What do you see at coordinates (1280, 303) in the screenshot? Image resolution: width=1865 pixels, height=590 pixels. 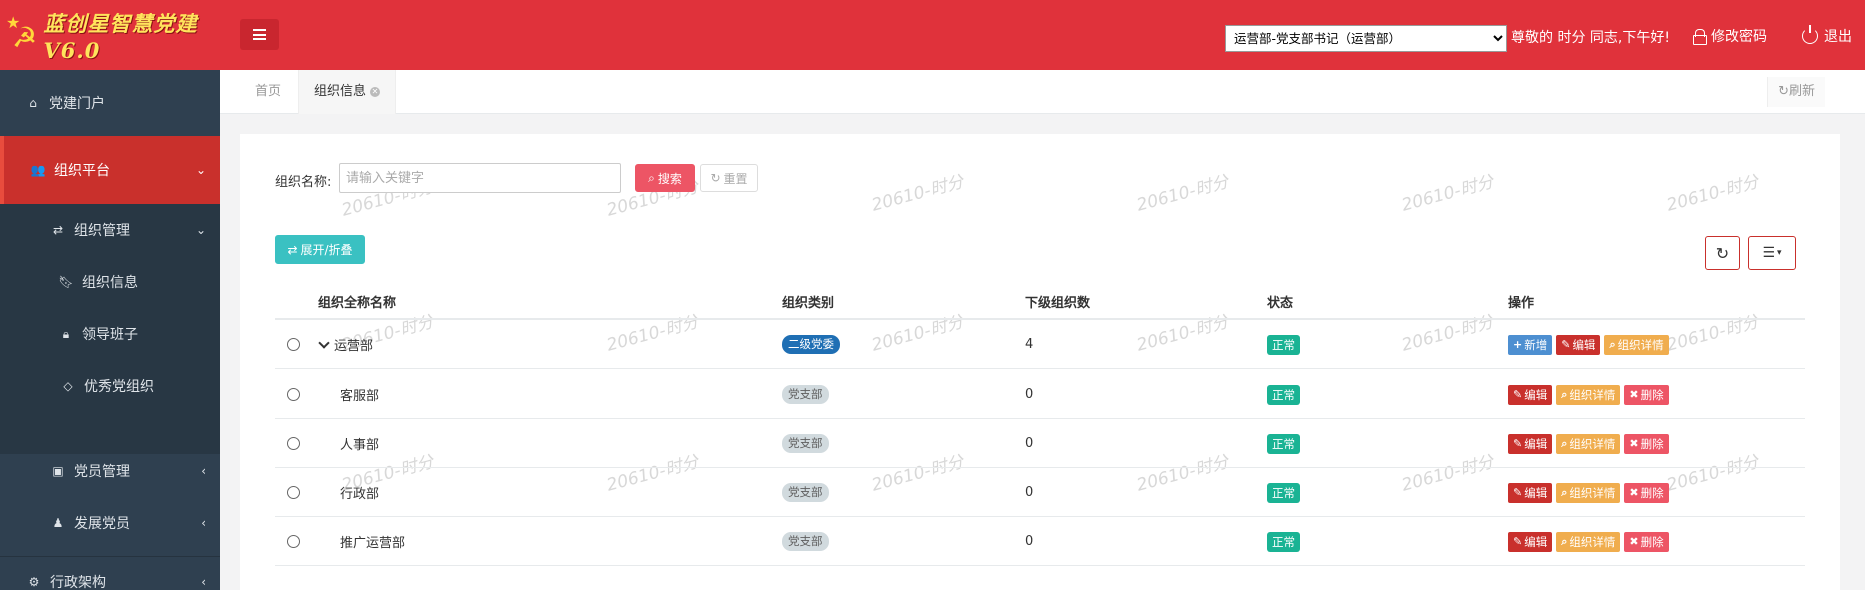 I see `column-header-status: 状态` at bounding box center [1280, 303].